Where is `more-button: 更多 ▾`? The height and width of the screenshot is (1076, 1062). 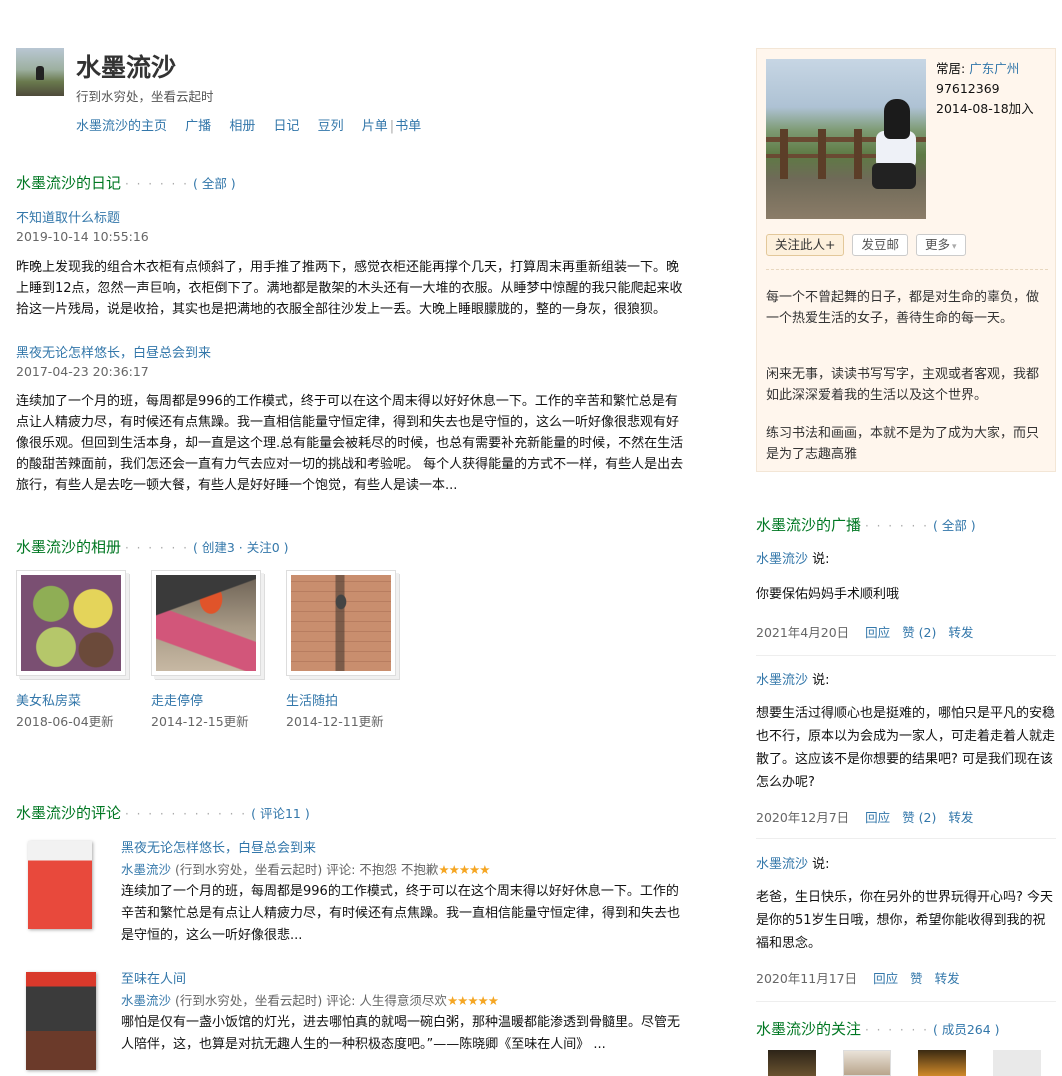 more-button: 更多 ▾ is located at coordinates (941, 245).